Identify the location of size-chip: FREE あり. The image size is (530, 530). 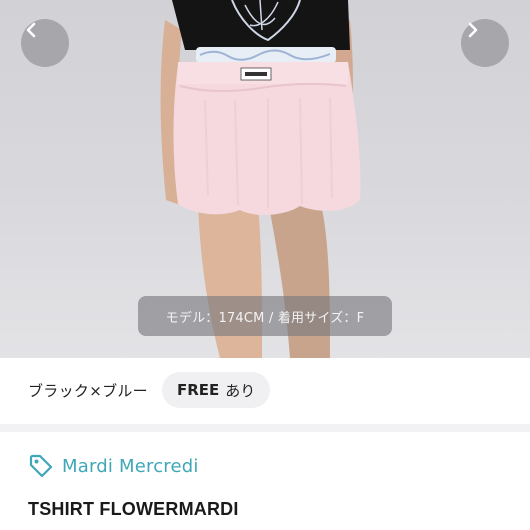
(216, 390).